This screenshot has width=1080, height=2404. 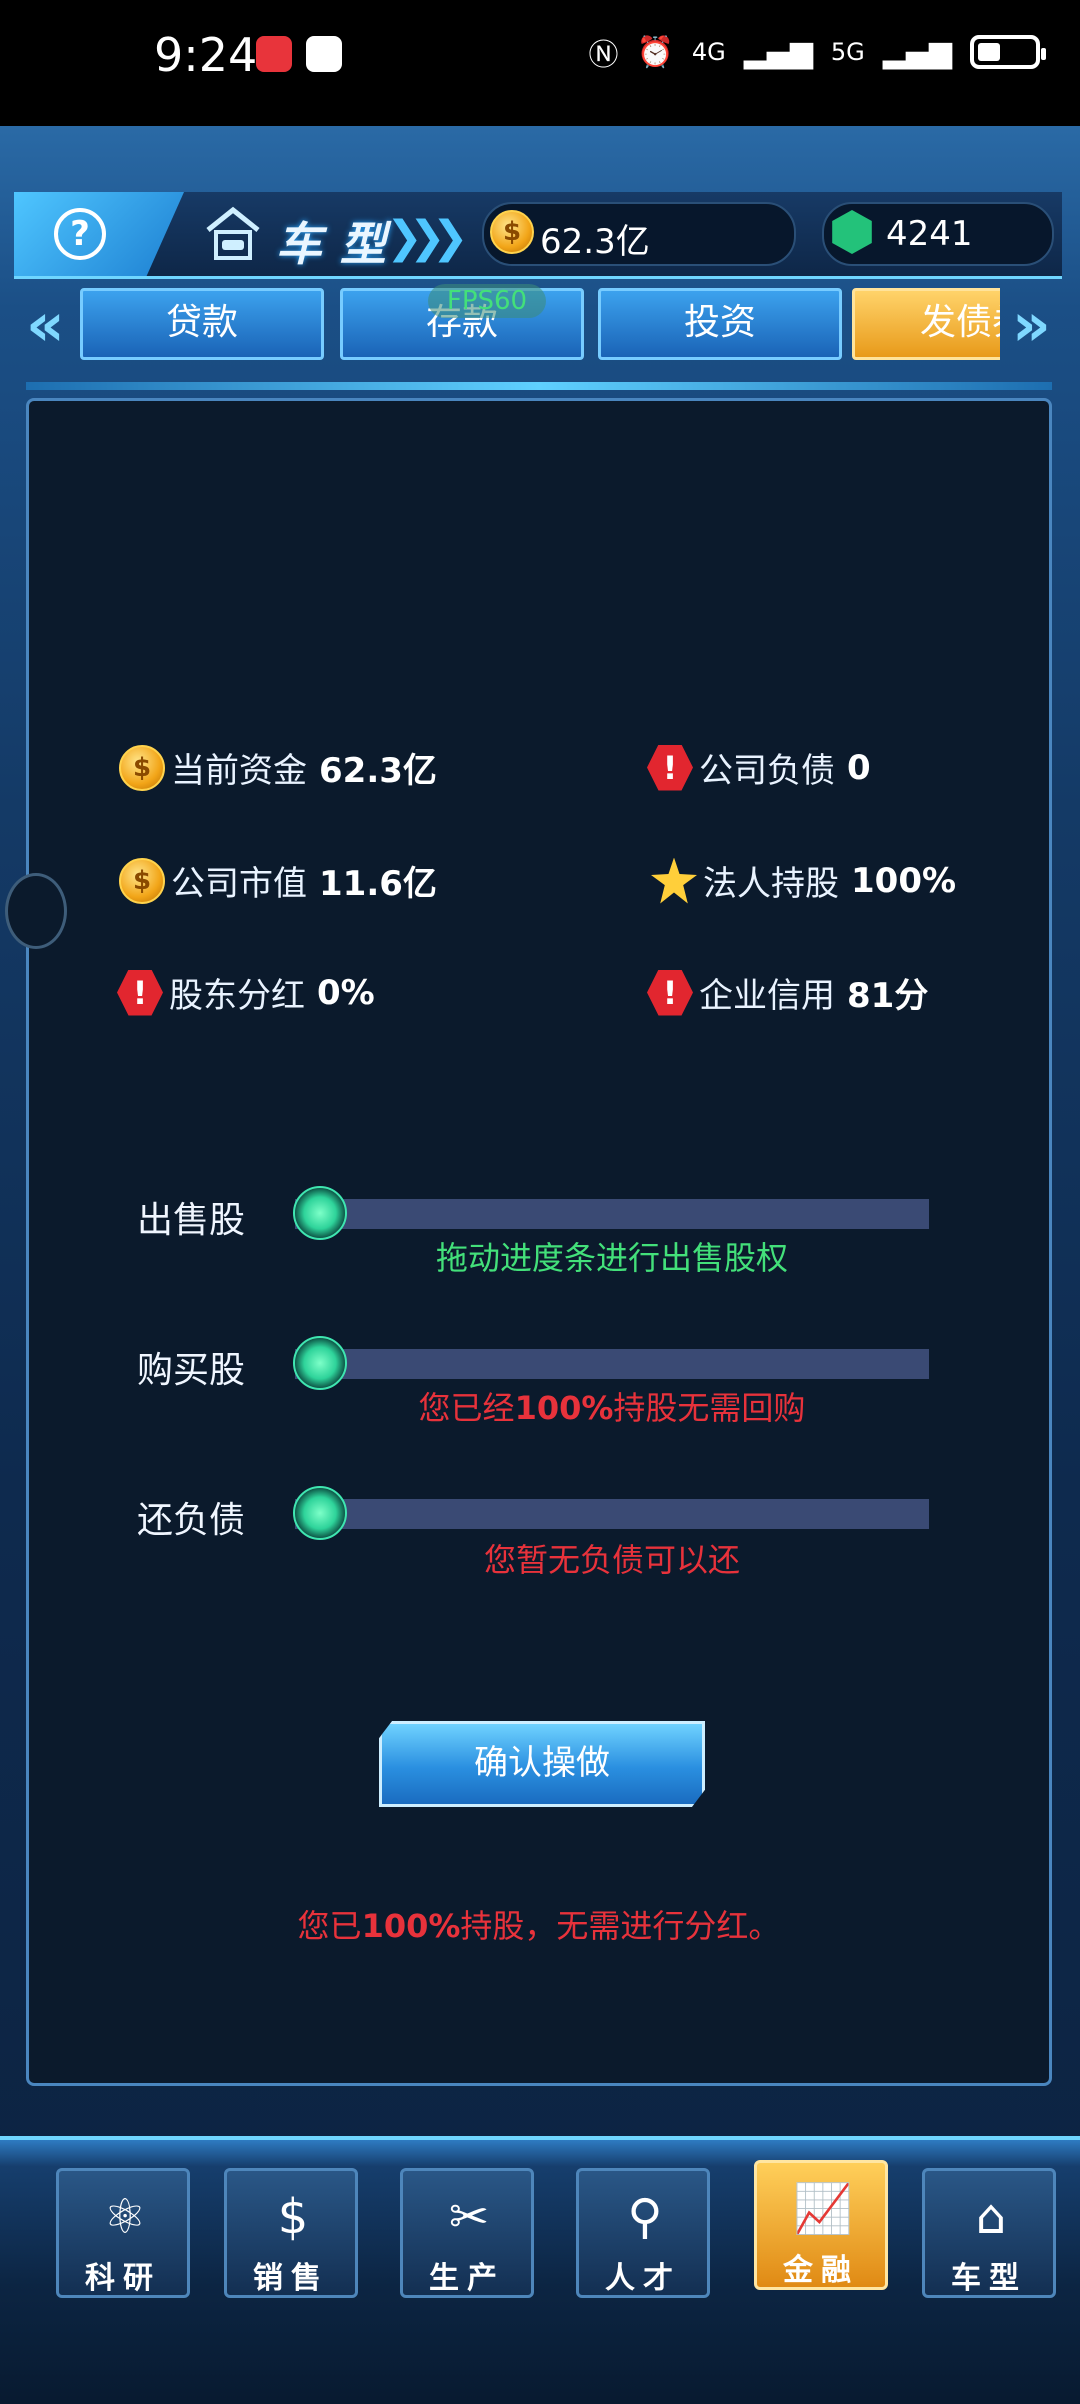 I want to click on repay-debt-hint: 您暂无负债可以还, so click(x=611, y=1560).